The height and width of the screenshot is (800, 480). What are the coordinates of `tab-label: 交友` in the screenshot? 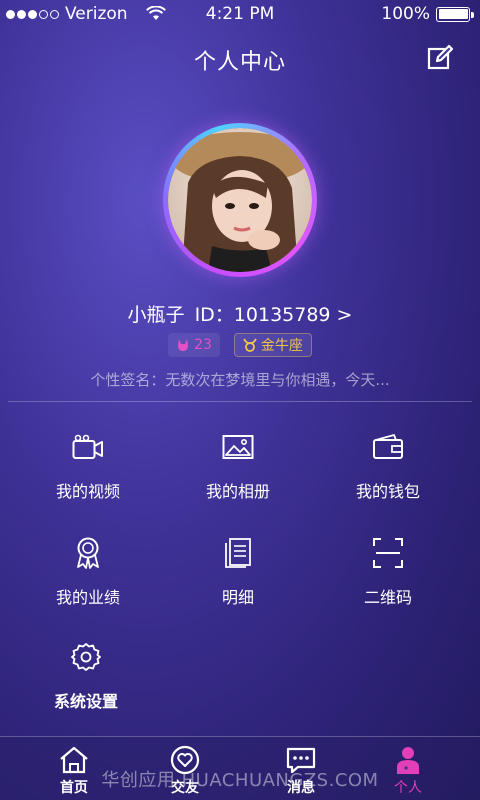 It's located at (185, 788).